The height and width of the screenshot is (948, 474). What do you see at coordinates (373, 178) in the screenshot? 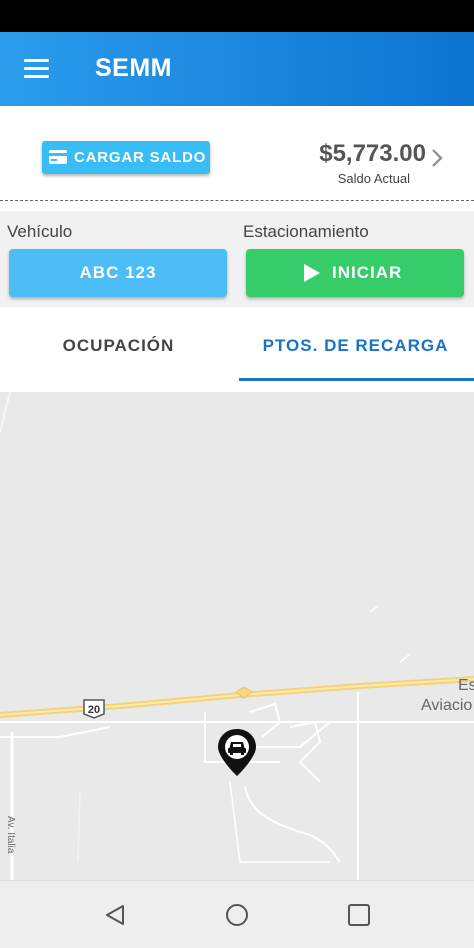
I see `balance-label: Saldo Actual` at bounding box center [373, 178].